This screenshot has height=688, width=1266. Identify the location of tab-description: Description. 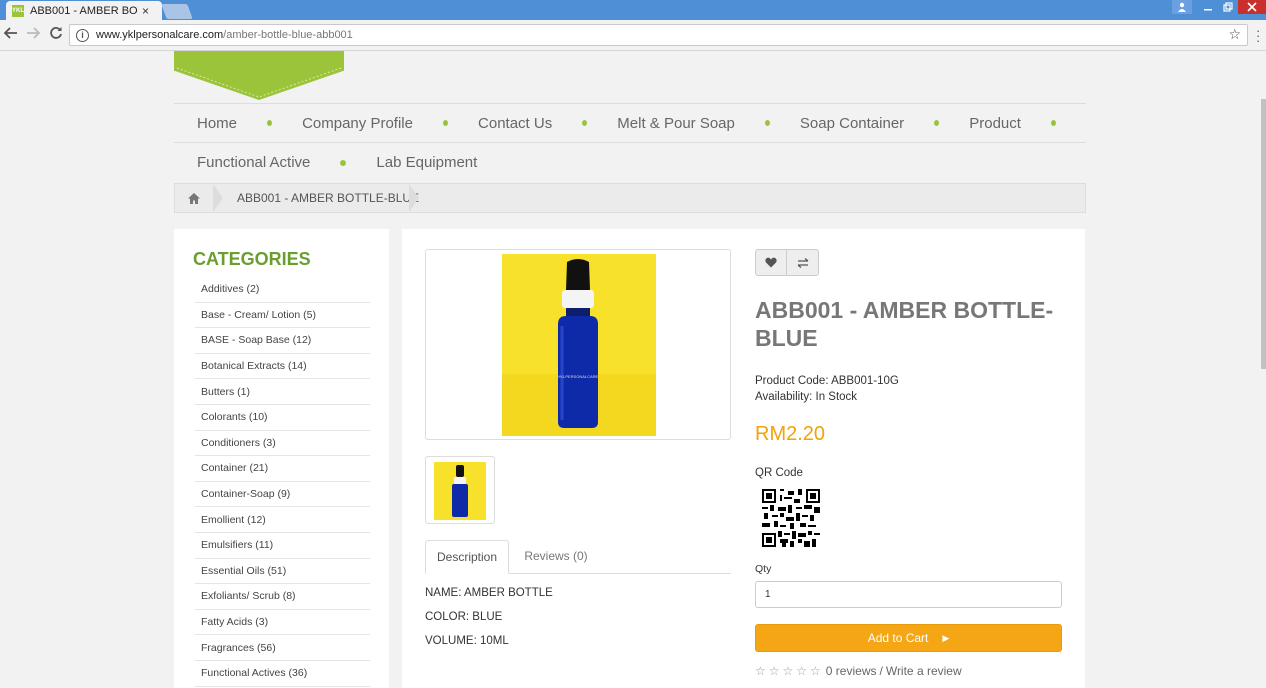
(467, 557).